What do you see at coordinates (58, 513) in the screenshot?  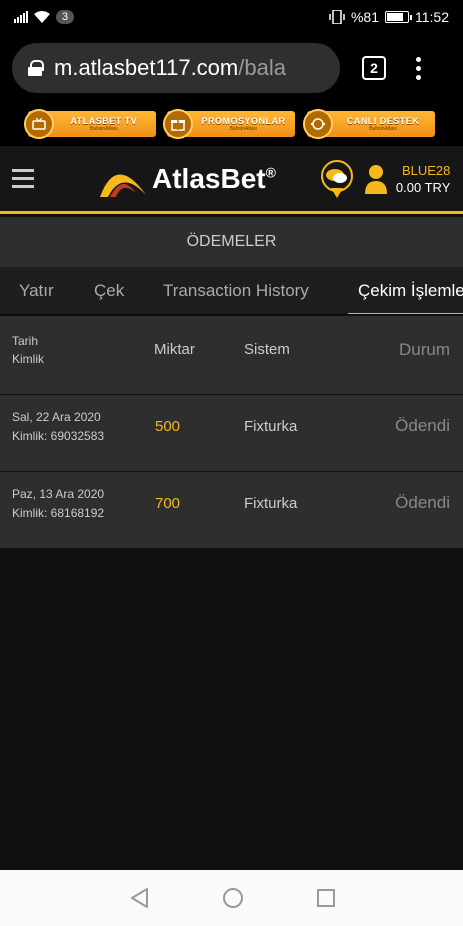 I see `row-id: Kimlik: 68168192` at bounding box center [58, 513].